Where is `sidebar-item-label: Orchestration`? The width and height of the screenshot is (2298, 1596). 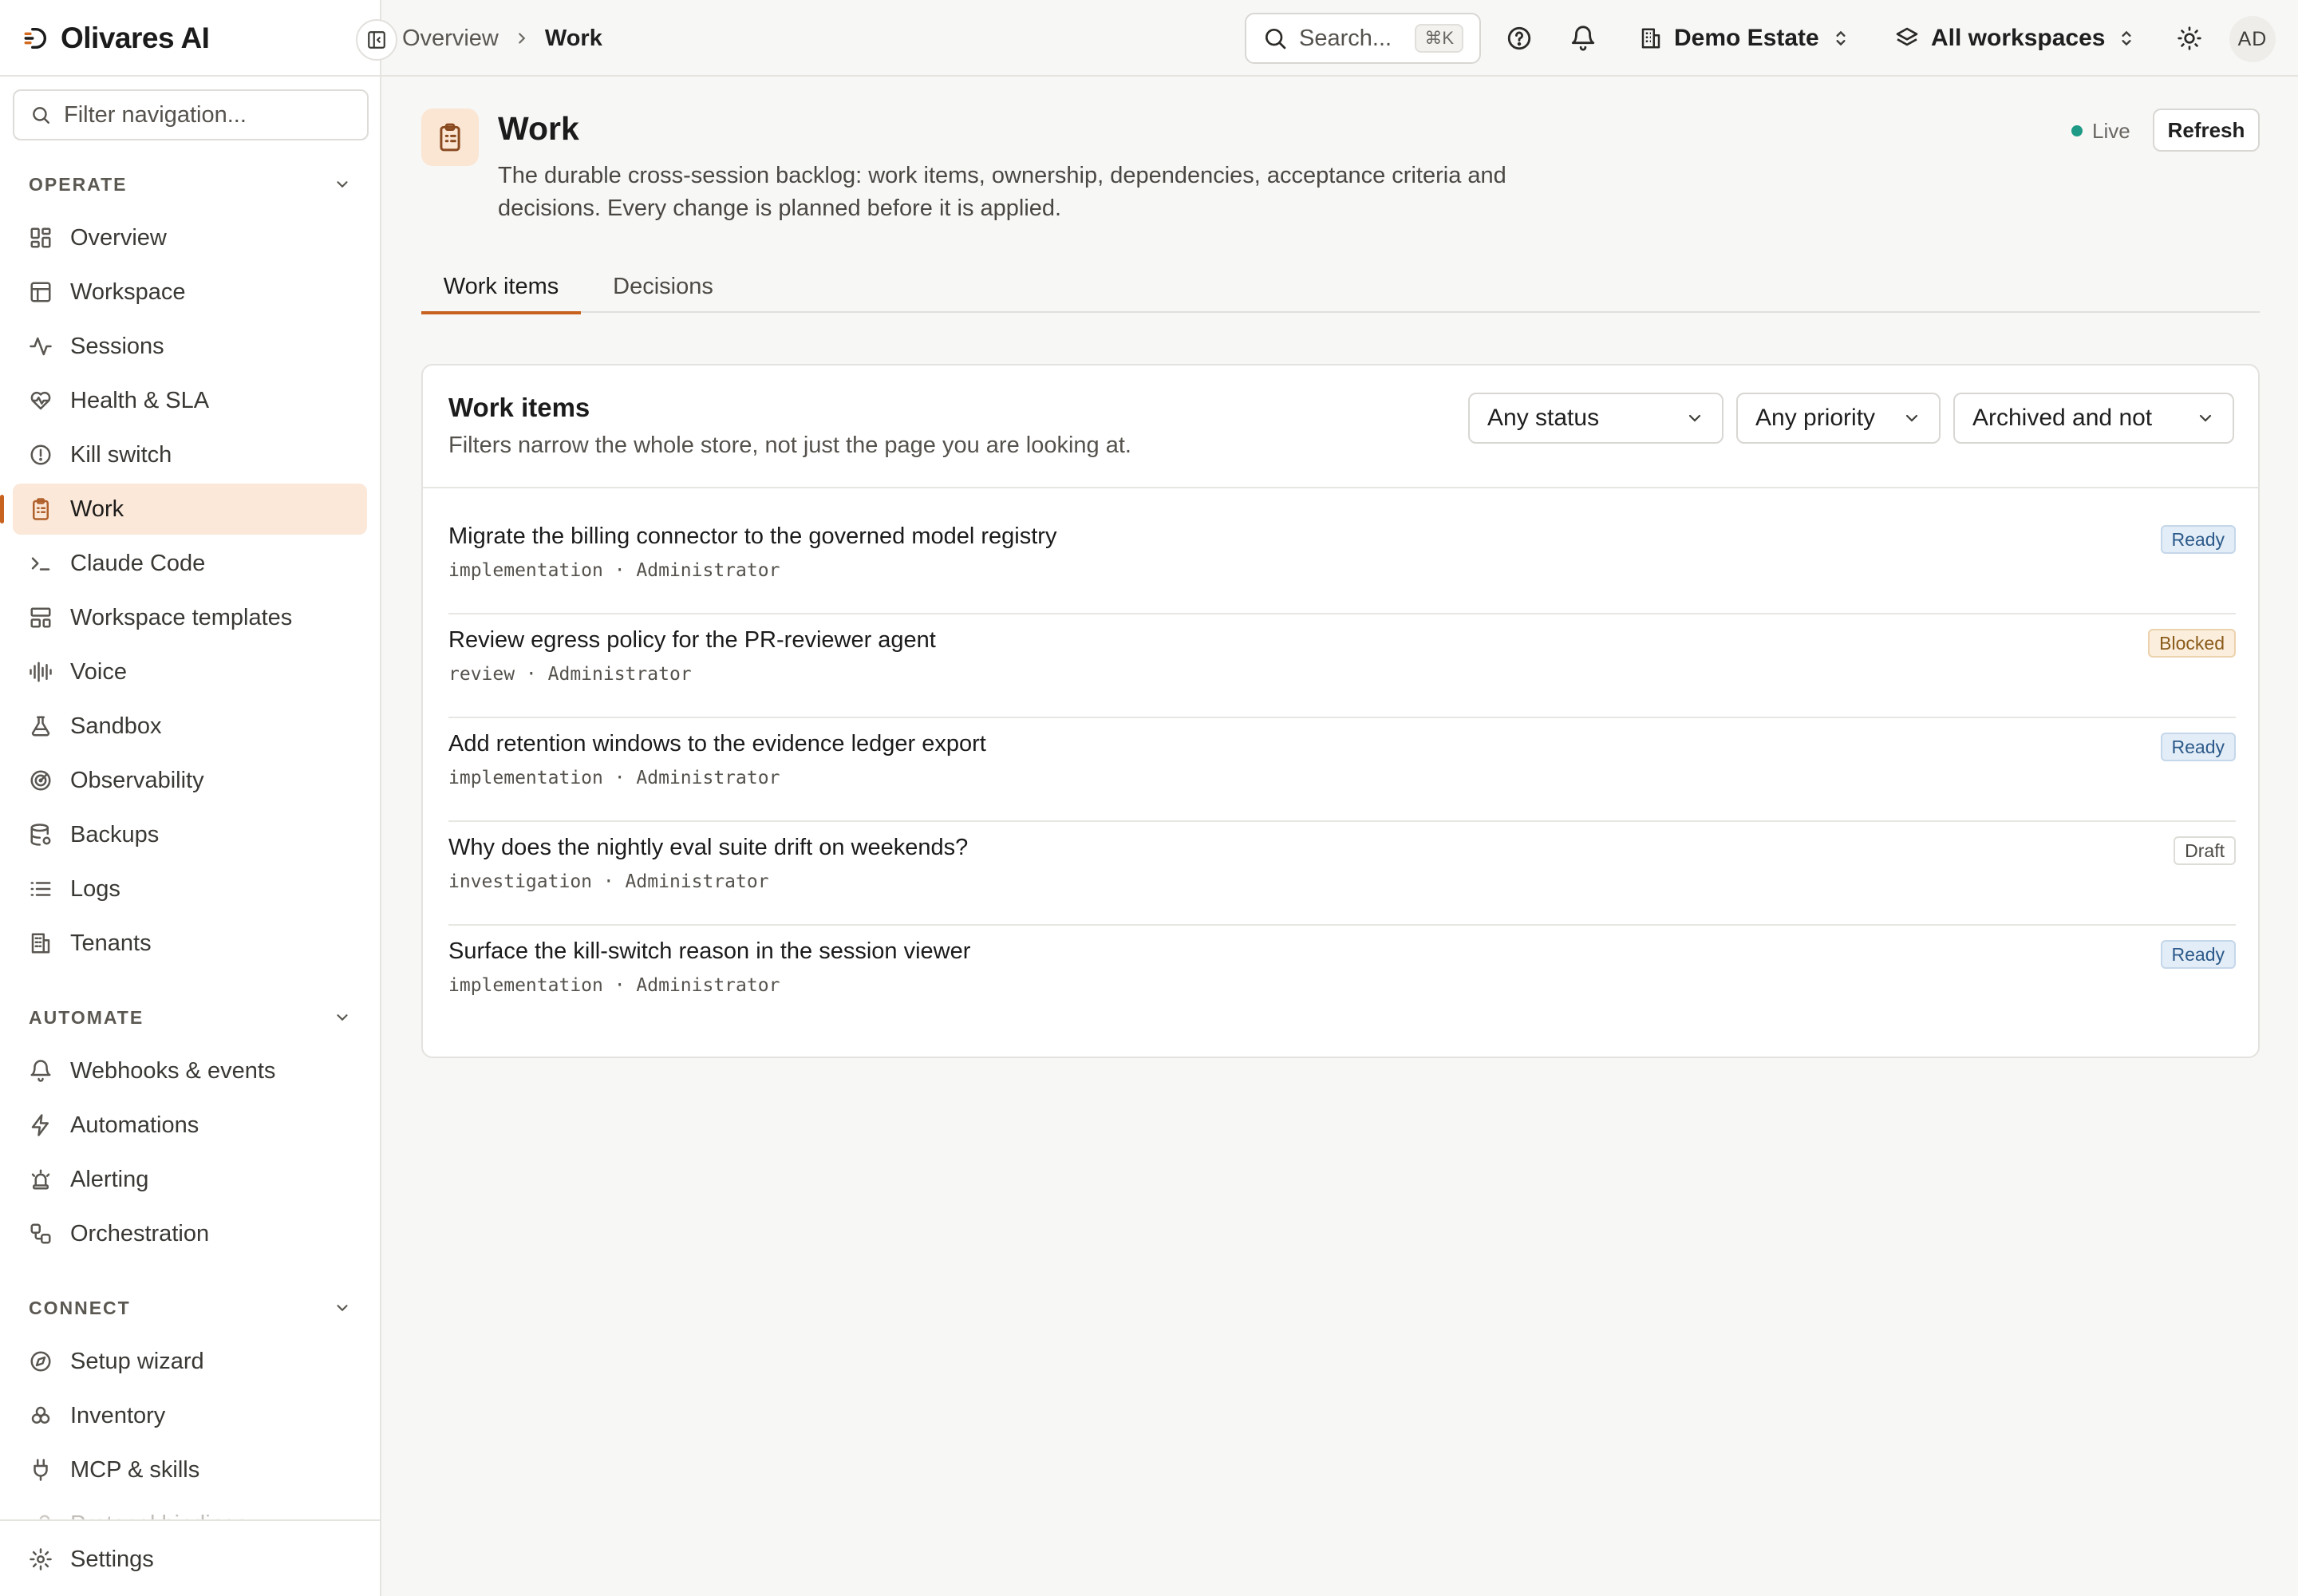
sidebar-item-label: Orchestration is located at coordinates (140, 1233).